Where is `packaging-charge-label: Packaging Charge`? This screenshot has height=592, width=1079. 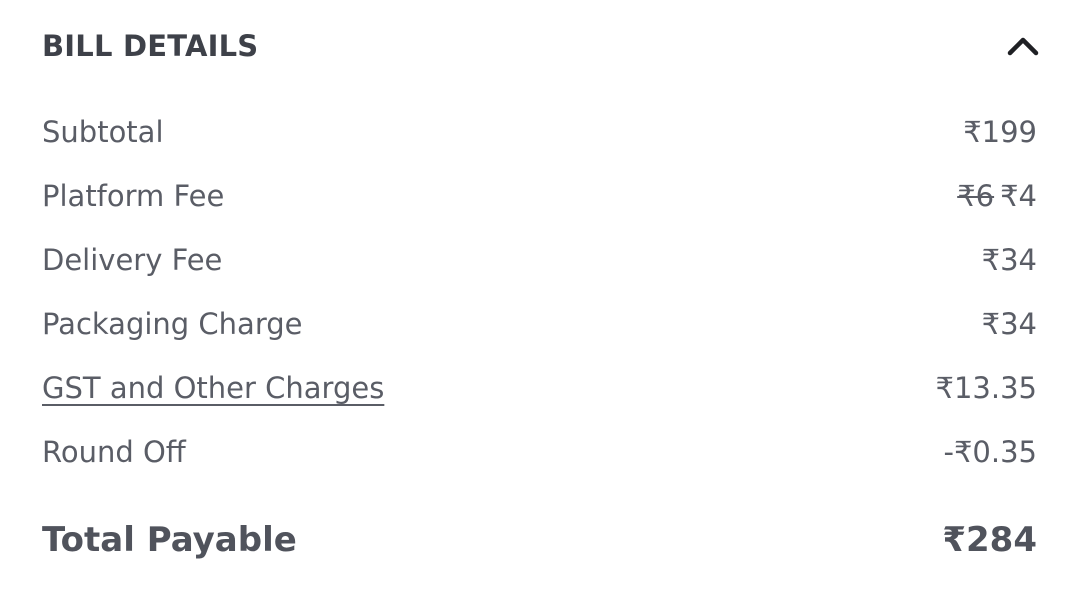
packaging-charge-label: Packaging Charge is located at coordinates (172, 324).